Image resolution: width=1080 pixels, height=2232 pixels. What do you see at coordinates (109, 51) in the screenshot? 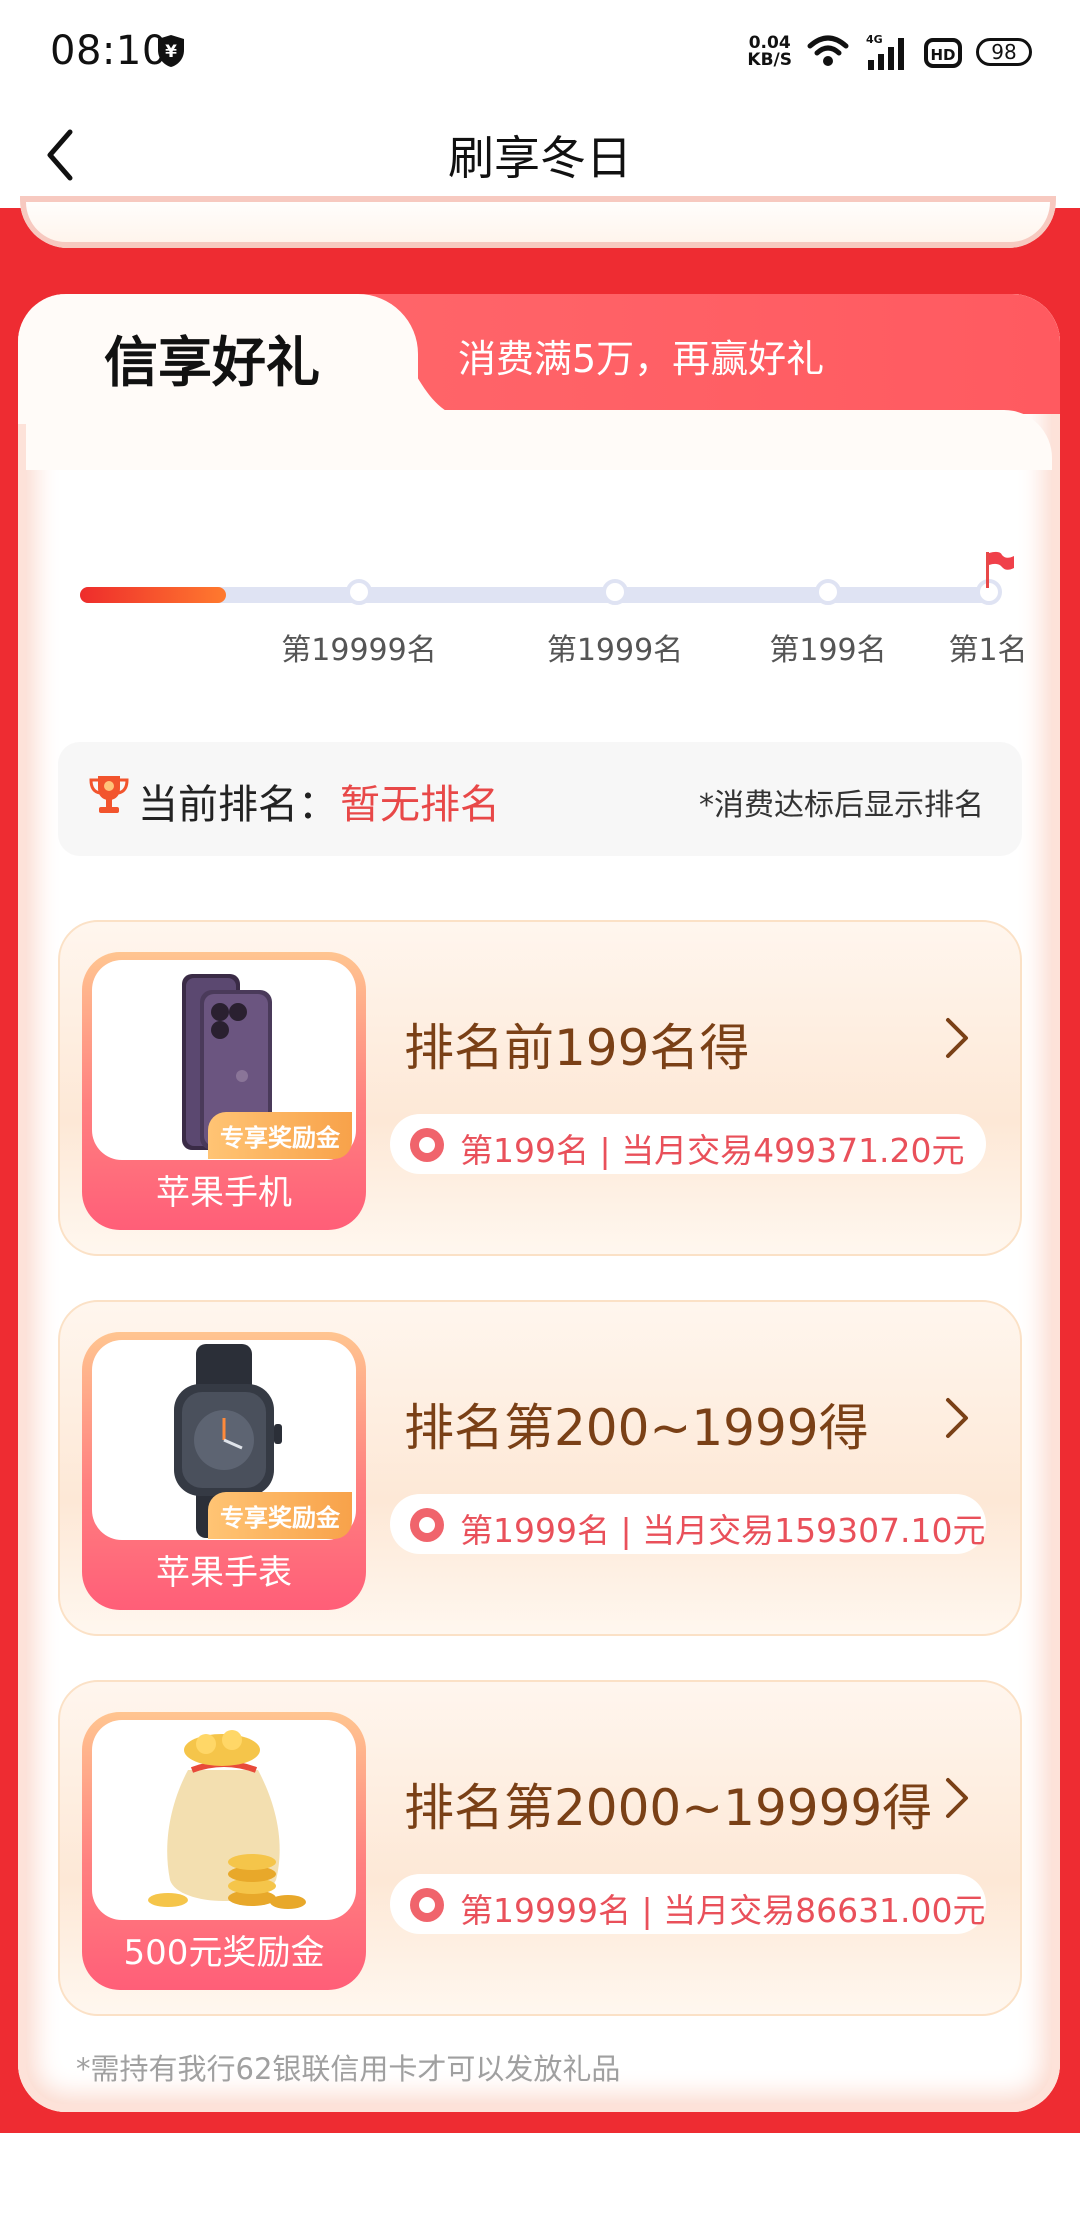
I see `status-time: 08:10` at bounding box center [109, 51].